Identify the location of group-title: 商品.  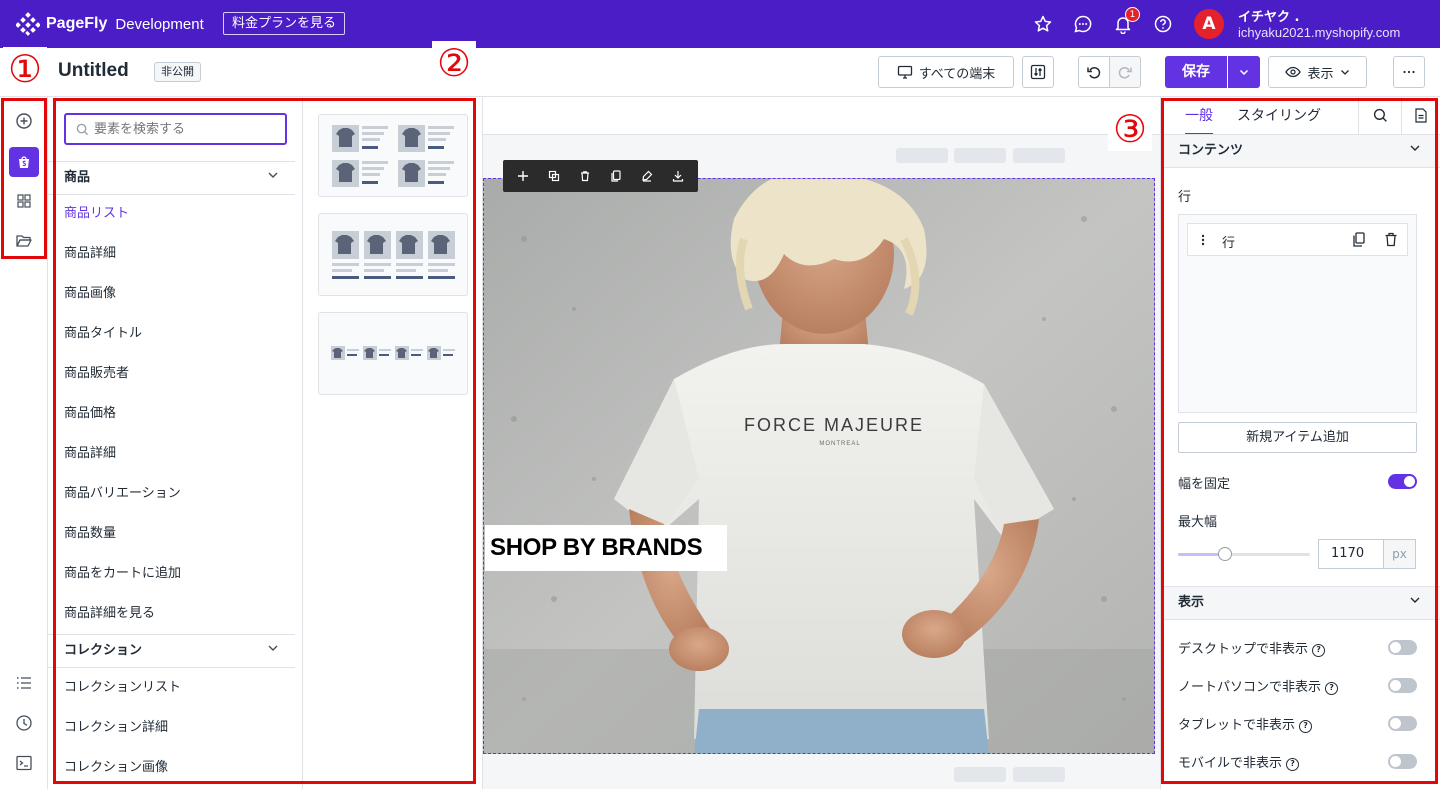
(77, 177).